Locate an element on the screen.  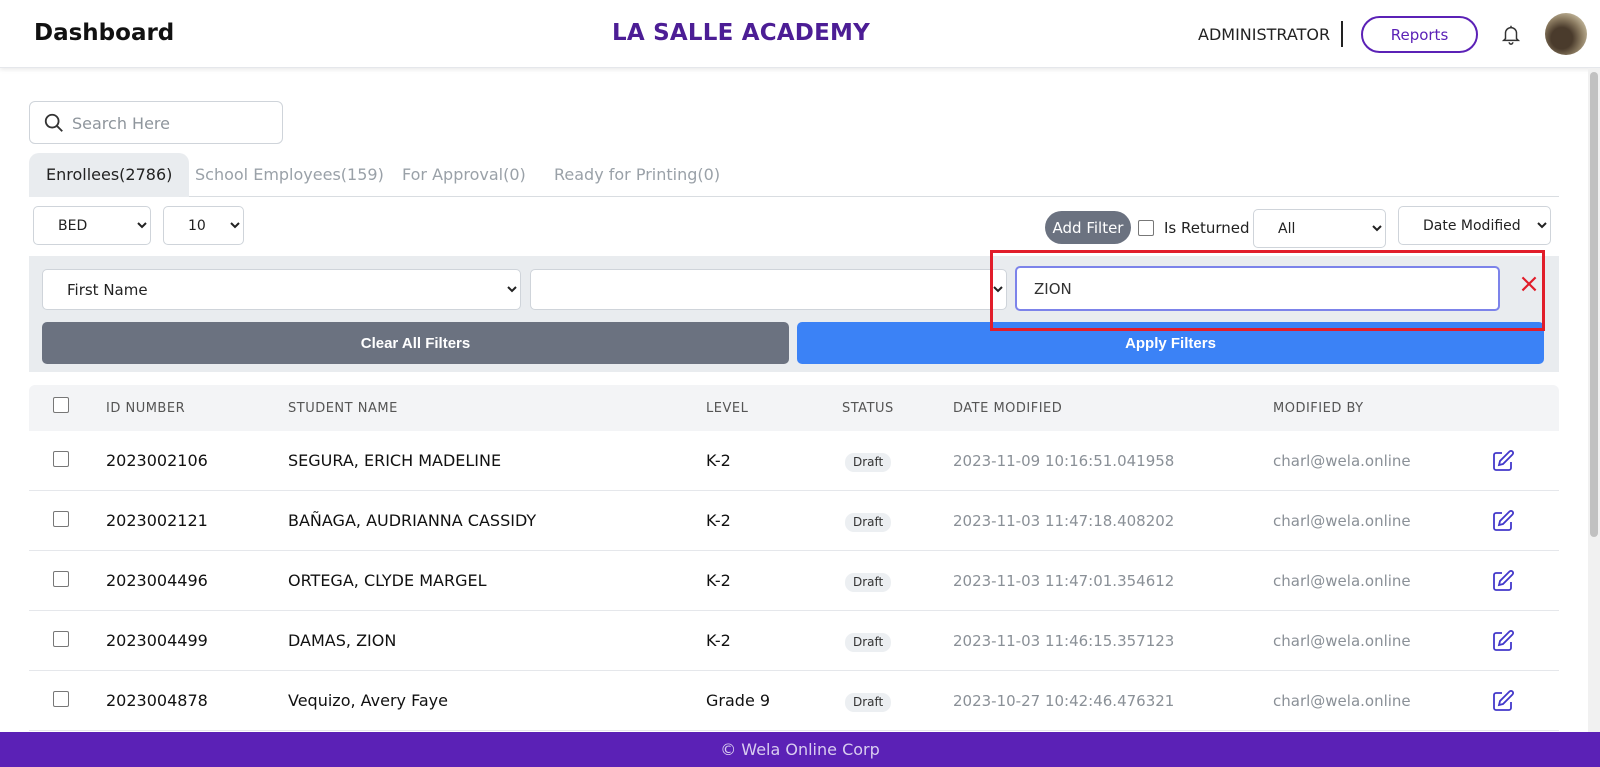
student-name: DAMAS, ZION is located at coordinates (342, 640).